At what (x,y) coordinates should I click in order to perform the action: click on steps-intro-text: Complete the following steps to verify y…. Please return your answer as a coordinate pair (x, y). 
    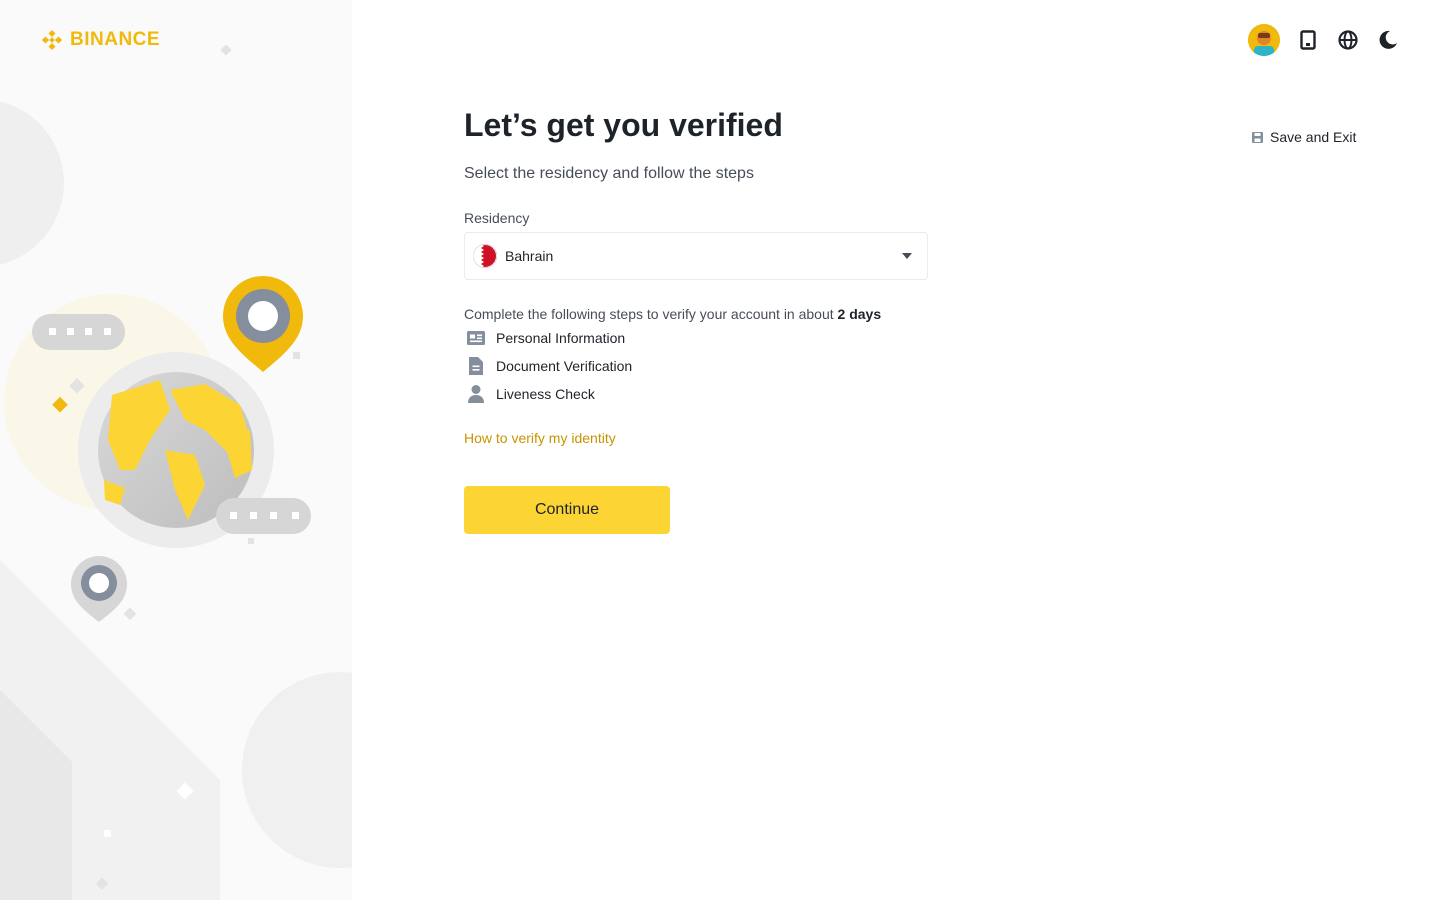
    Looking at the image, I should click on (651, 314).